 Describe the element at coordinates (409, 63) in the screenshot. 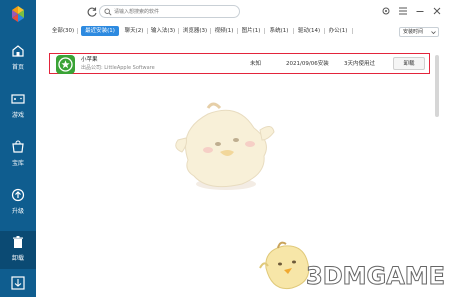

I see `uninstall-button: 卸载` at that location.